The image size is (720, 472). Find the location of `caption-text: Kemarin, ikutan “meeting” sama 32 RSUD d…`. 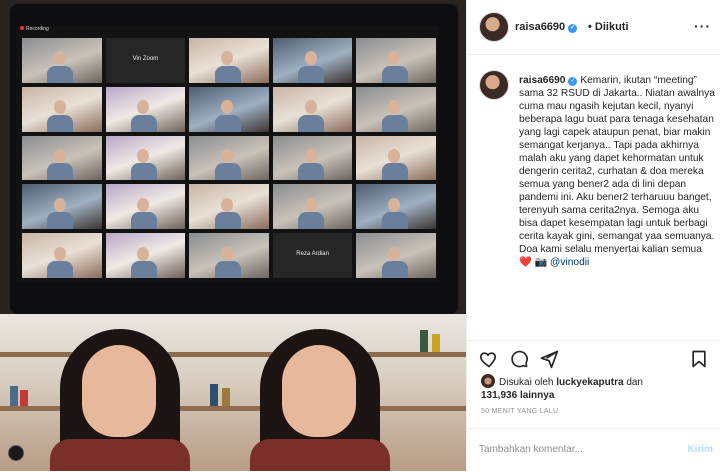

caption-text: Kemarin, ikutan “meeting” sama 32 RSUD d… is located at coordinates (617, 165).